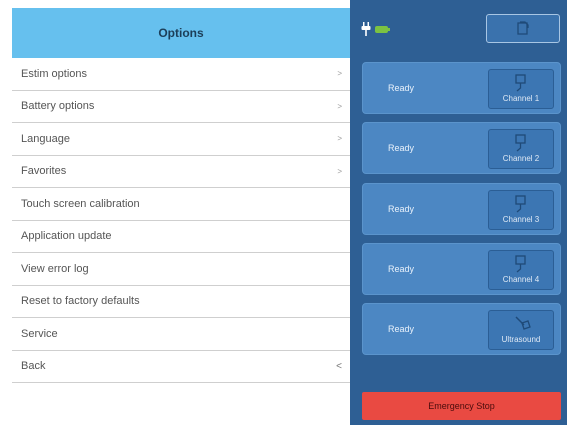  Describe the element at coordinates (181, 204) in the screenshot. I see `menu-item-touch-screen-calibration: Touch screen calibration` at that location.